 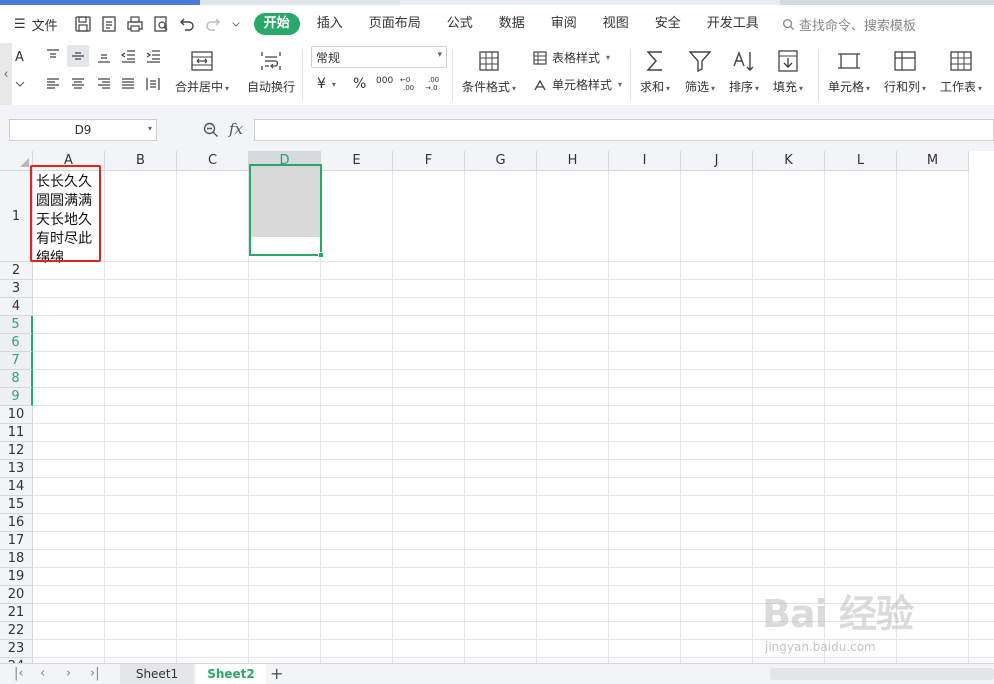 I want to click on conditional-format-label: 条件格式, so click(x=486, y=87).